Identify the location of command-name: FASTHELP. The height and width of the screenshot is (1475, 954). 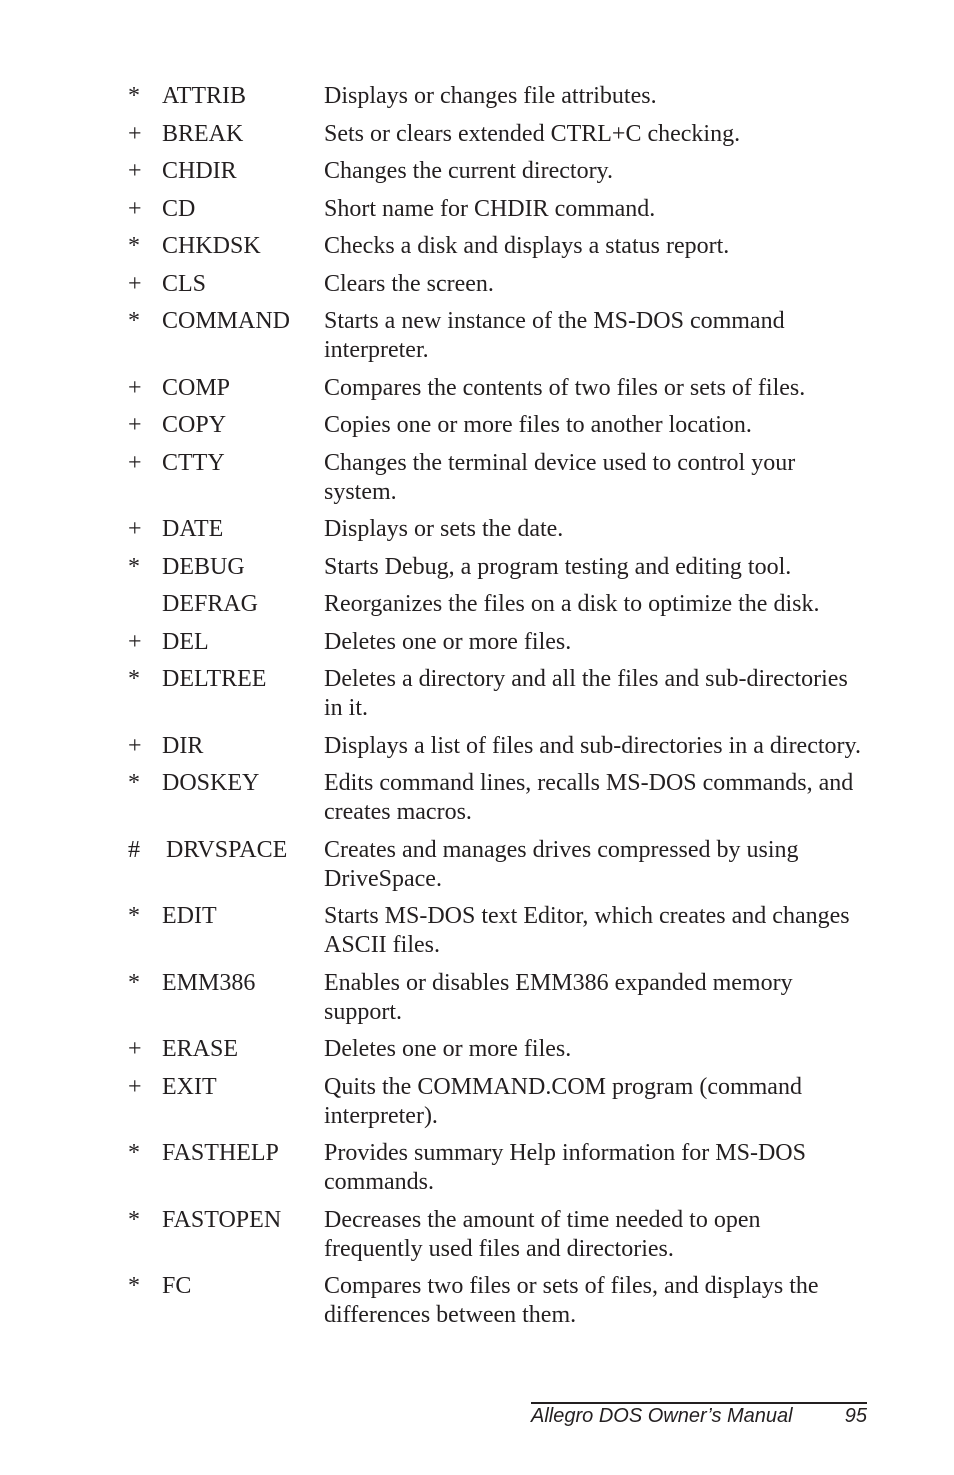
(220, 1153).